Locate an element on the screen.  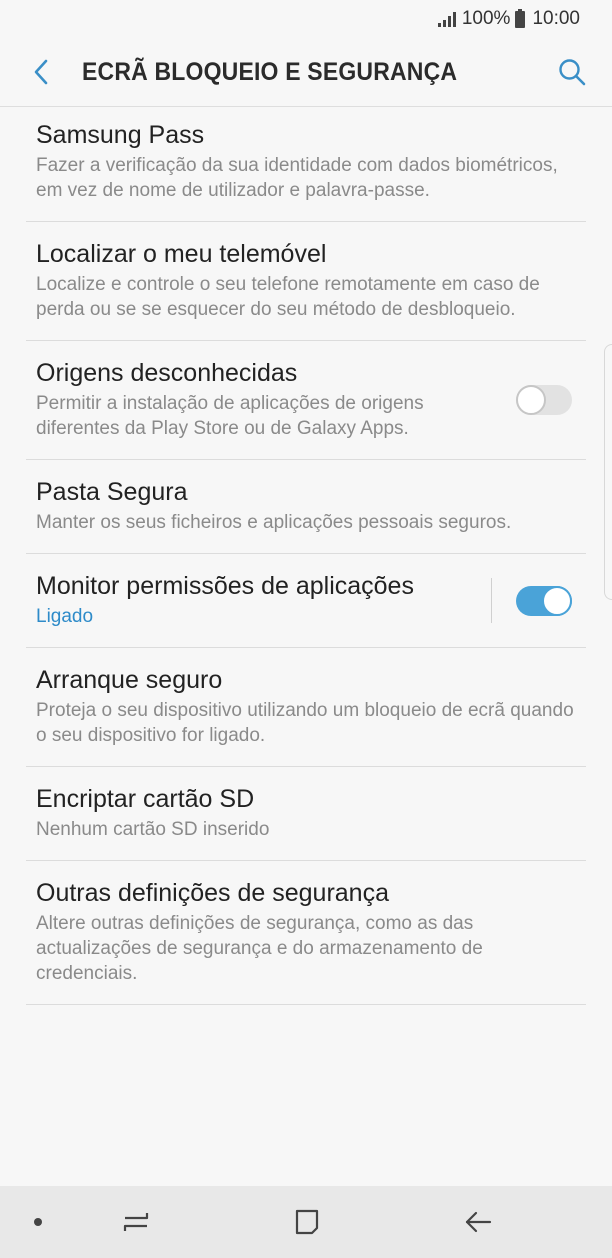
setting-title: Localizar o meu telemóvel is located at coordinates (181, 254).